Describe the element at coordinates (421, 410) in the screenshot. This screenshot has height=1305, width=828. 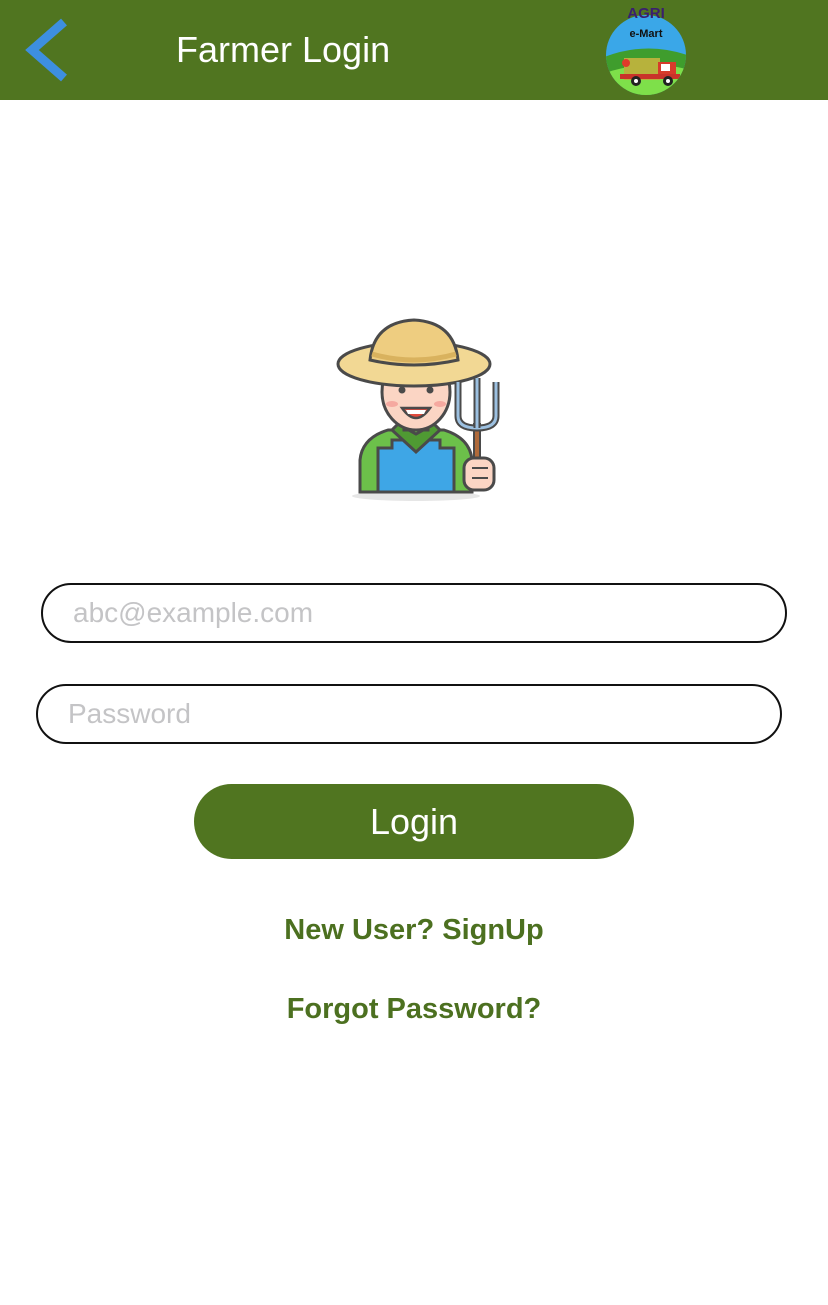
I see `farmer-avatar-icon` at that location.